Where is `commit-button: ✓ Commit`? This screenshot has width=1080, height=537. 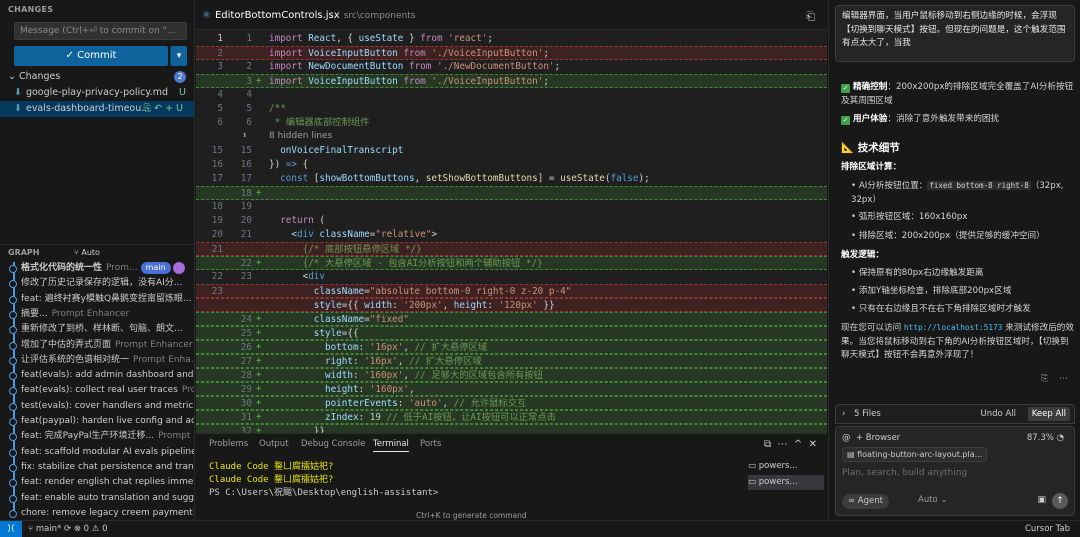 commit-button: ✓ Commit is located at coordinates (91, 56).